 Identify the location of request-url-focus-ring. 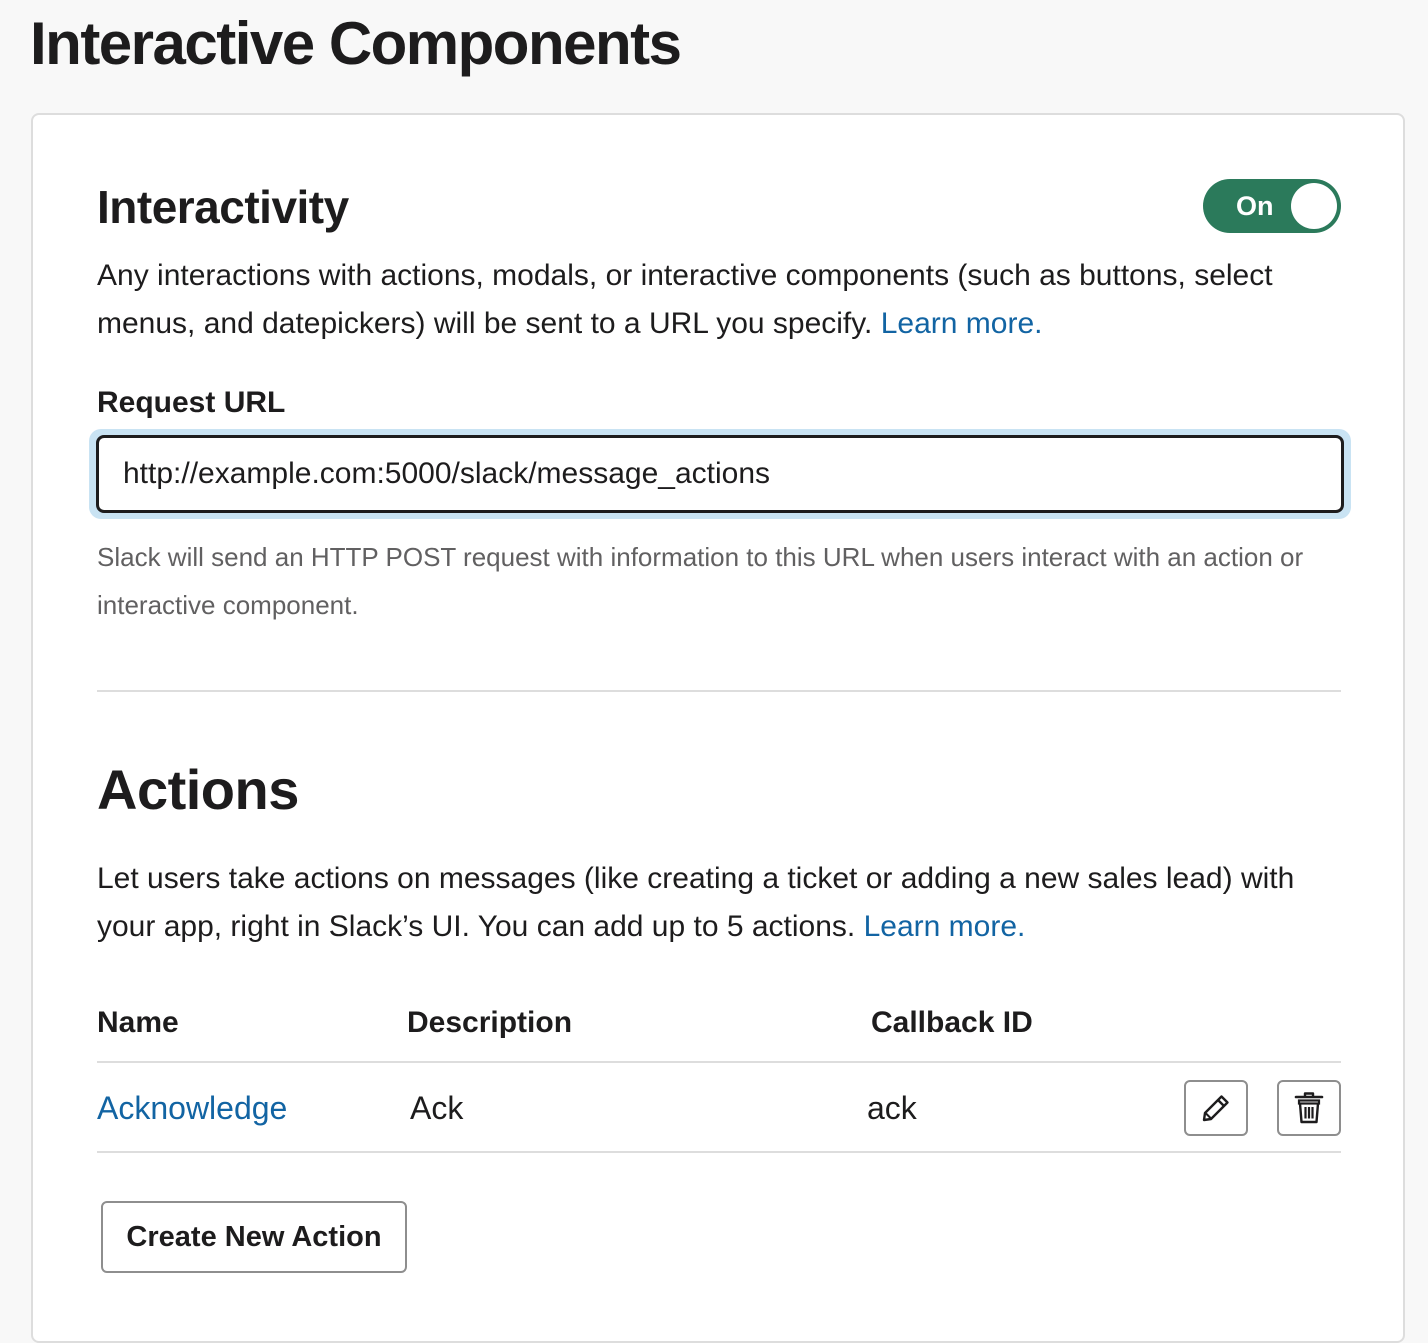
(720, 474).